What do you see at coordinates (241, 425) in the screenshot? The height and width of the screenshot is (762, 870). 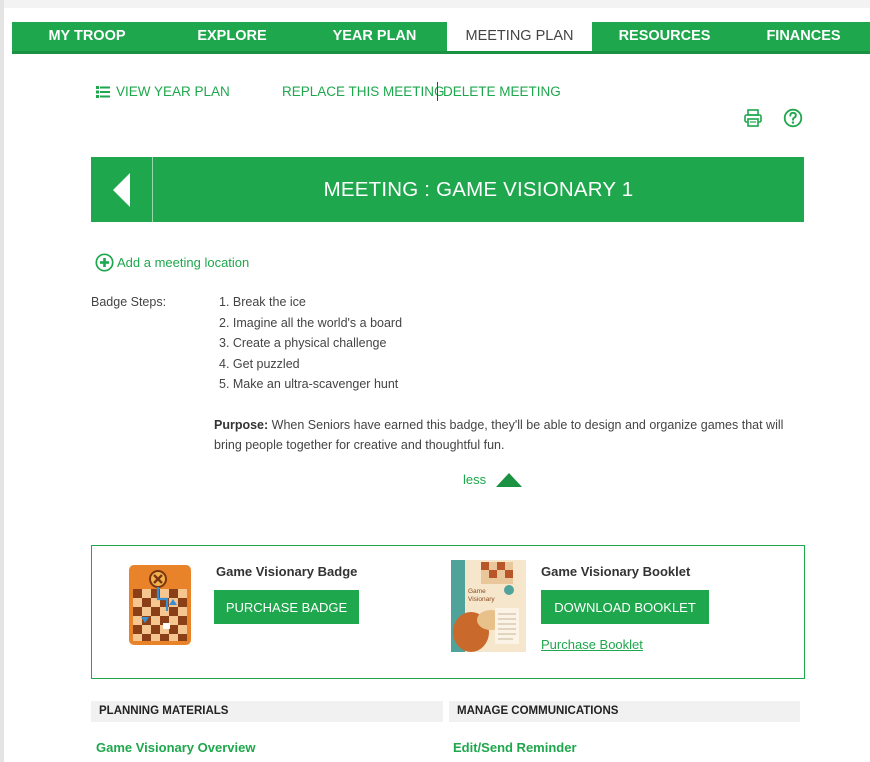 I see `purpose-label: Purpose:` at bounding box center [241, 425].